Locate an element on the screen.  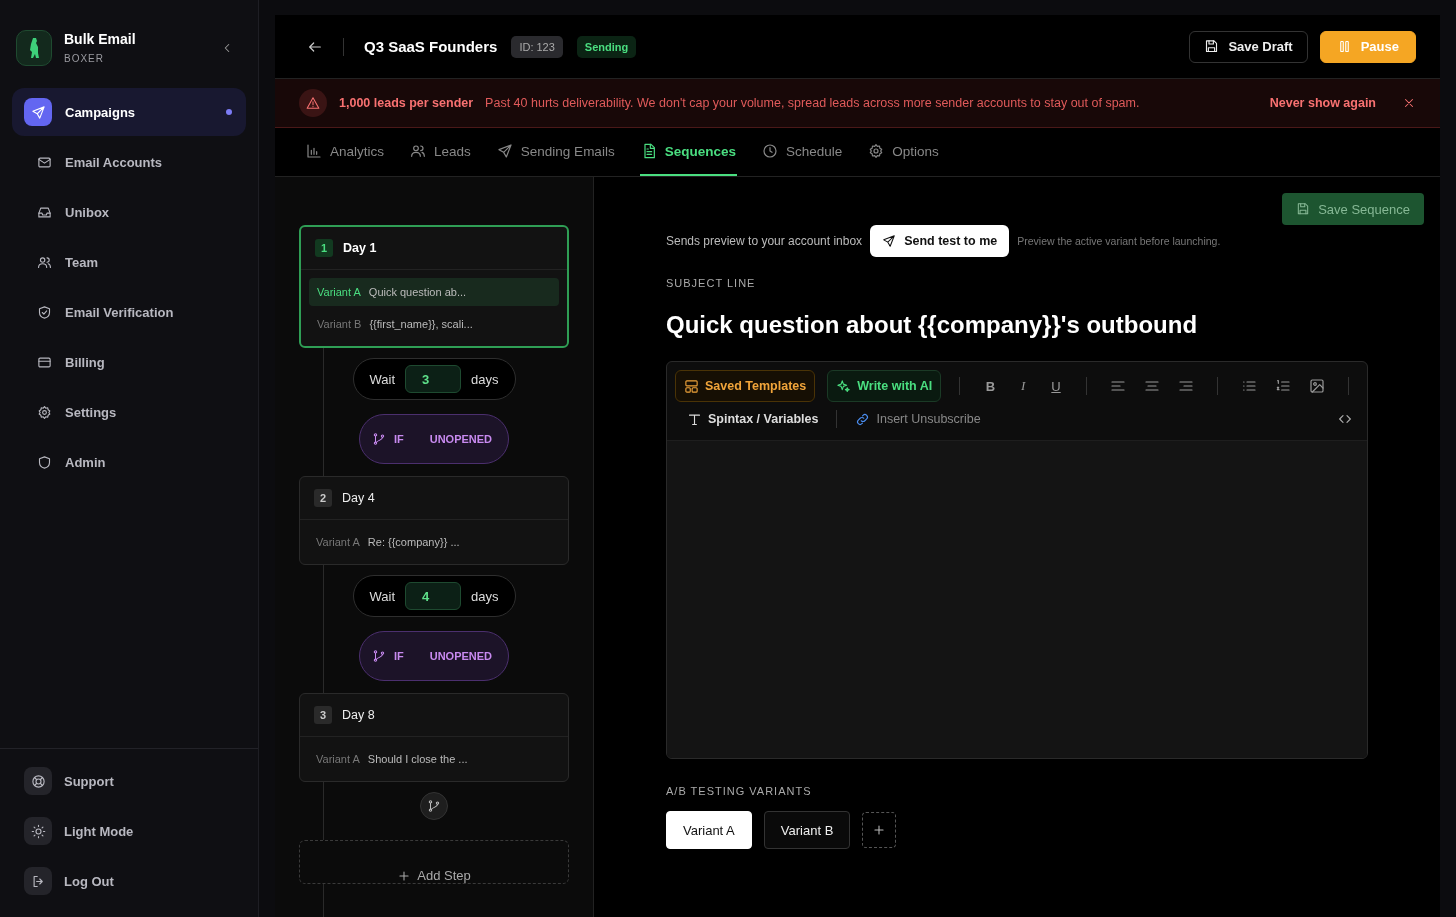
footer-item: Log Out is located at coordinates (129, 881).